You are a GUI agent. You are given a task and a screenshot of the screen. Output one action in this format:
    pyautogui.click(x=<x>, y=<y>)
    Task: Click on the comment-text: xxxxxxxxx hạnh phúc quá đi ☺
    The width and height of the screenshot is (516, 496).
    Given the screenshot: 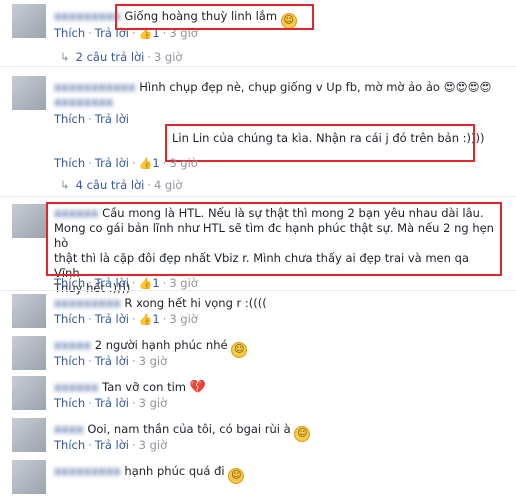 What is the action you would take?
    pyautogui.click(x=149, y=474)
    